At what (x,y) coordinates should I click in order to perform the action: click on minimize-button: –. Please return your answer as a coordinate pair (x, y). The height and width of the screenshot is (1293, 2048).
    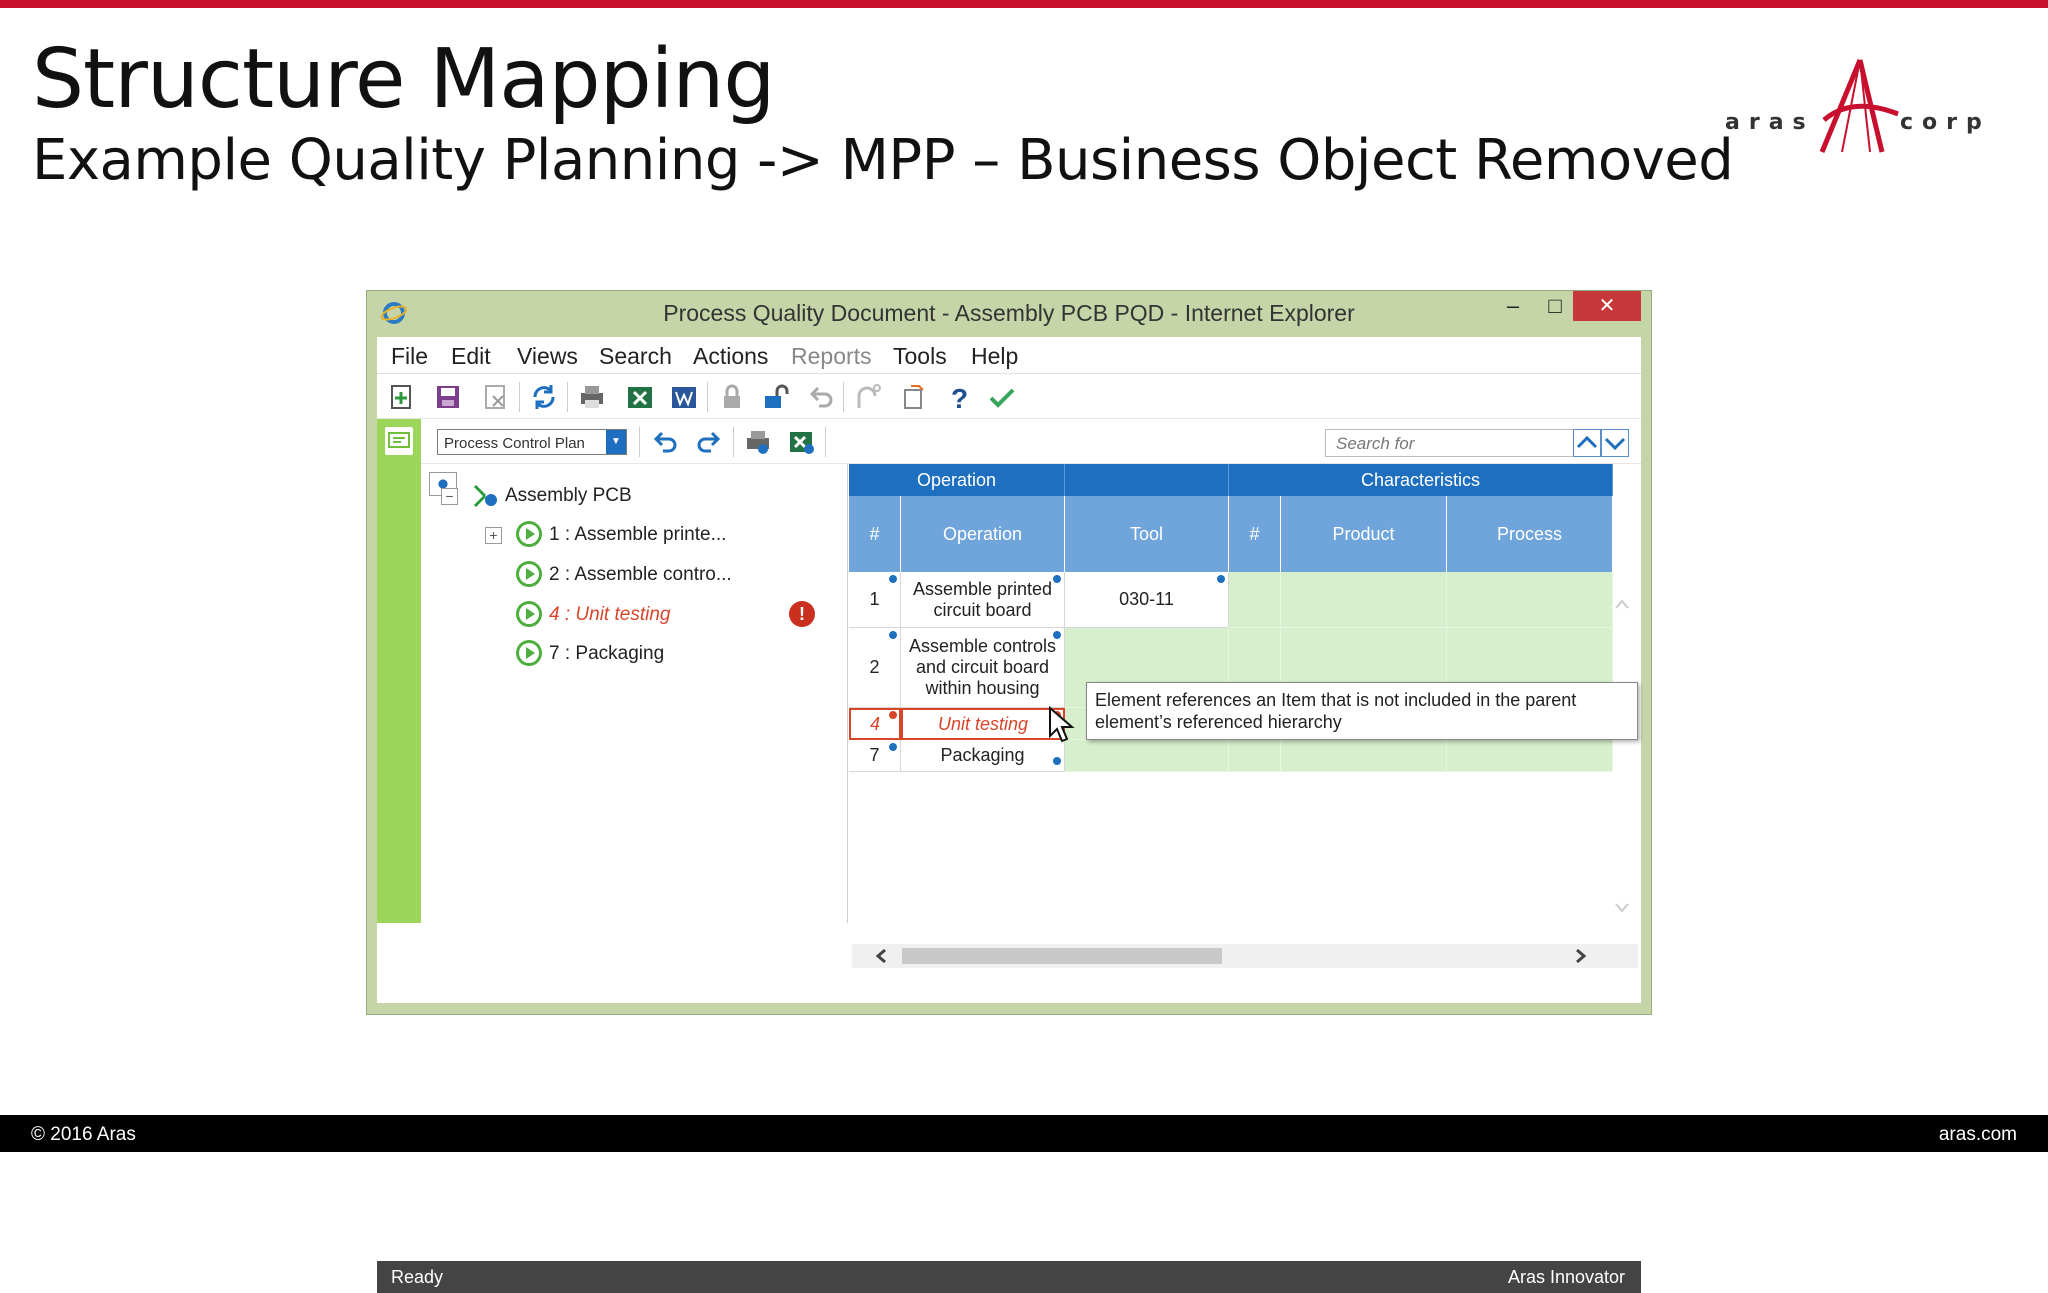
    Looking at the image, I should click on (1513, 308).